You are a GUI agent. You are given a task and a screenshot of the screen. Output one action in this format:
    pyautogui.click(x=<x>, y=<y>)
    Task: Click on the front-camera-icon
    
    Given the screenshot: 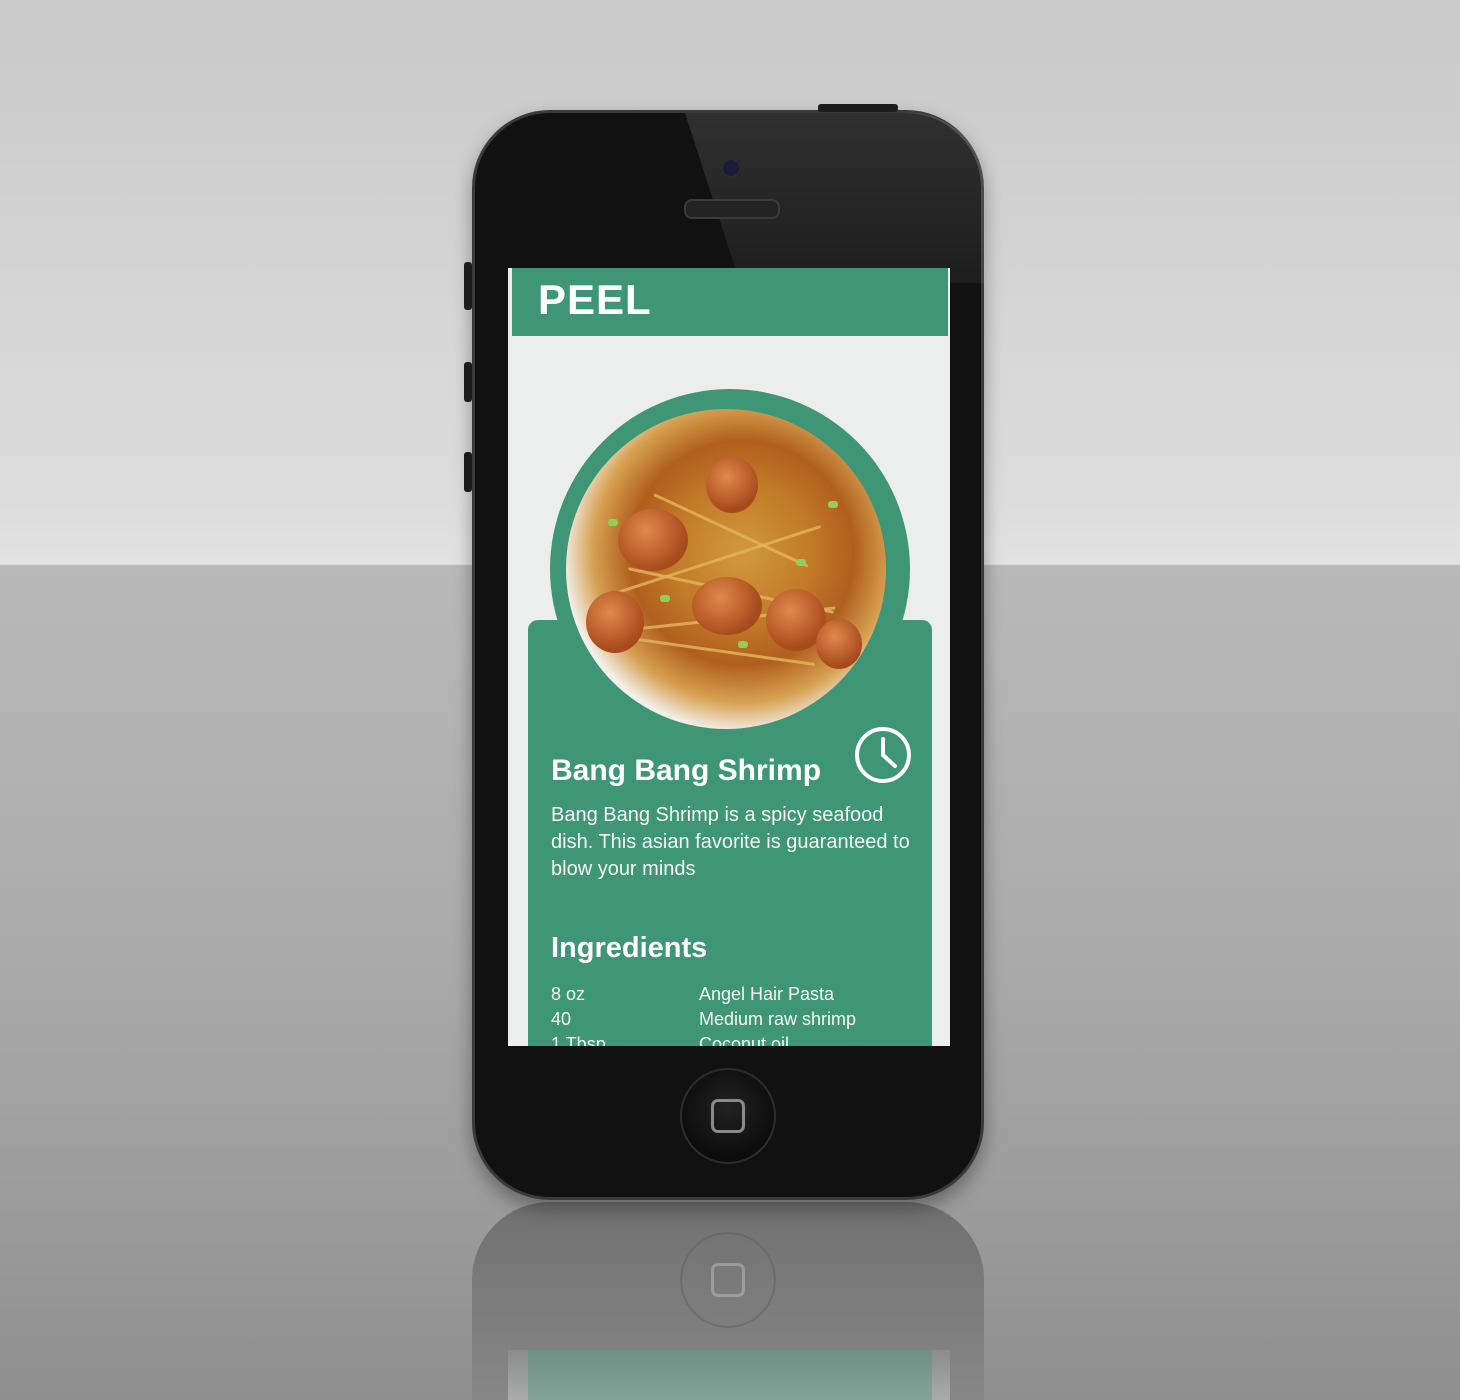 What is the action you would take?
    pyautogui.click(x=731, y=168)
    